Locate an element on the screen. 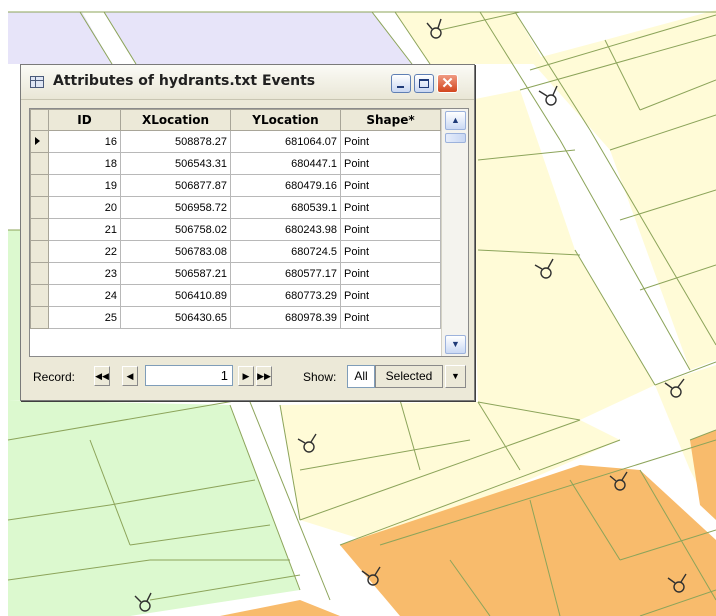 The height and width of the screenshot is (616, 716). table-row: 23 506587.21 680577.17 Point is located at coordinates (235, 273).